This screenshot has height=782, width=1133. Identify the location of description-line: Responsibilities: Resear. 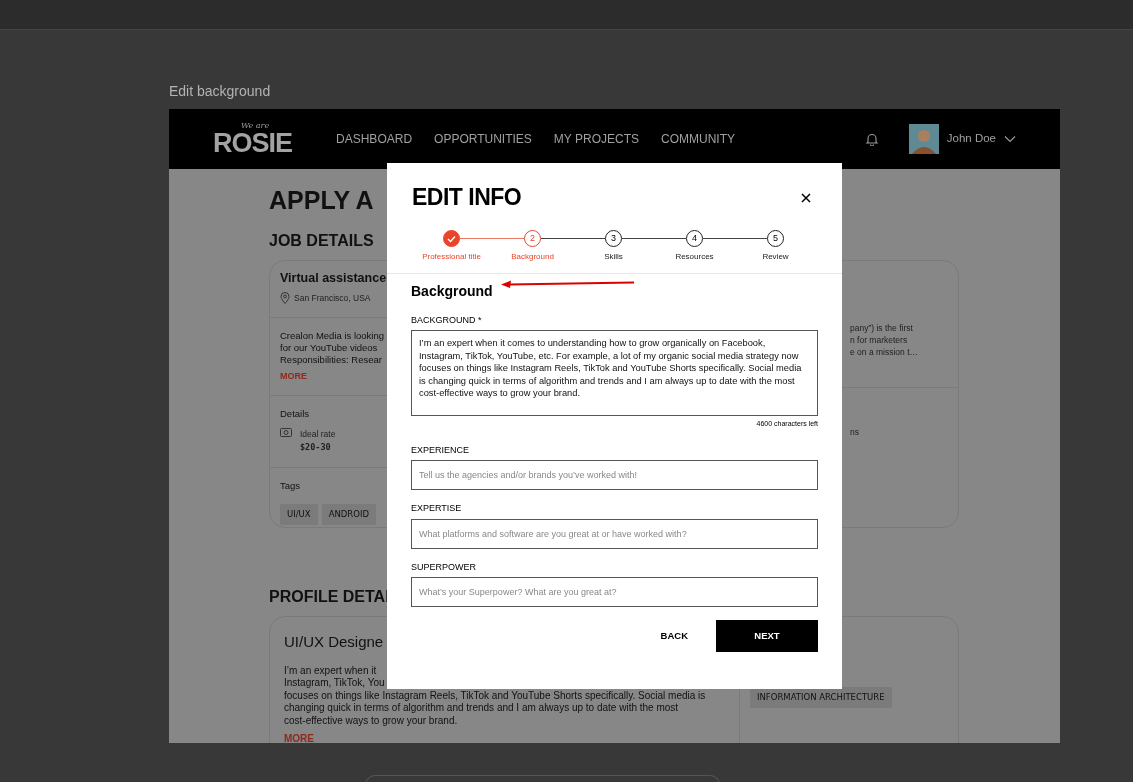
(331, 360).